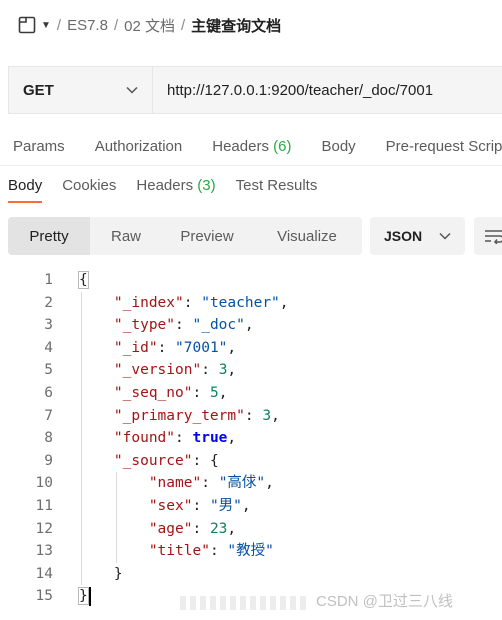 The image size is (502, 620). I want to click on response-tabs: Body Cookies Headers (3) Test Results, so click(251, 187).